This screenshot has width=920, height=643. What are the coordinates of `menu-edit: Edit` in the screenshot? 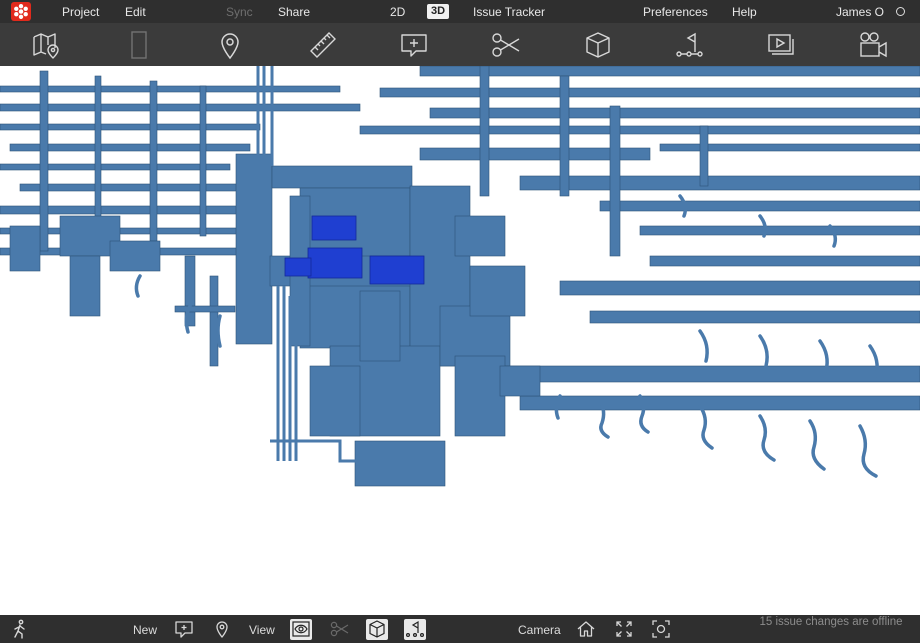 It's located at (135, 12).